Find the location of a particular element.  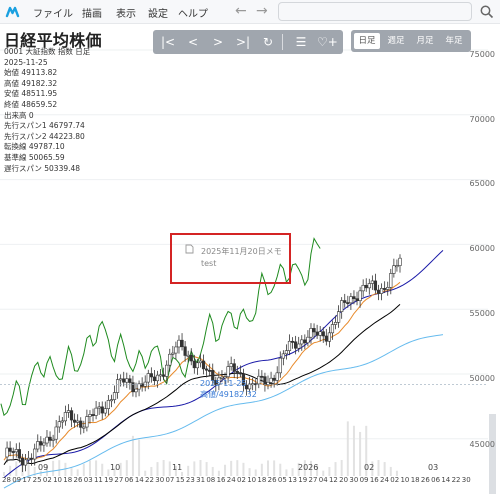

x-month-label: 10 is located at coordinates (115, 467).